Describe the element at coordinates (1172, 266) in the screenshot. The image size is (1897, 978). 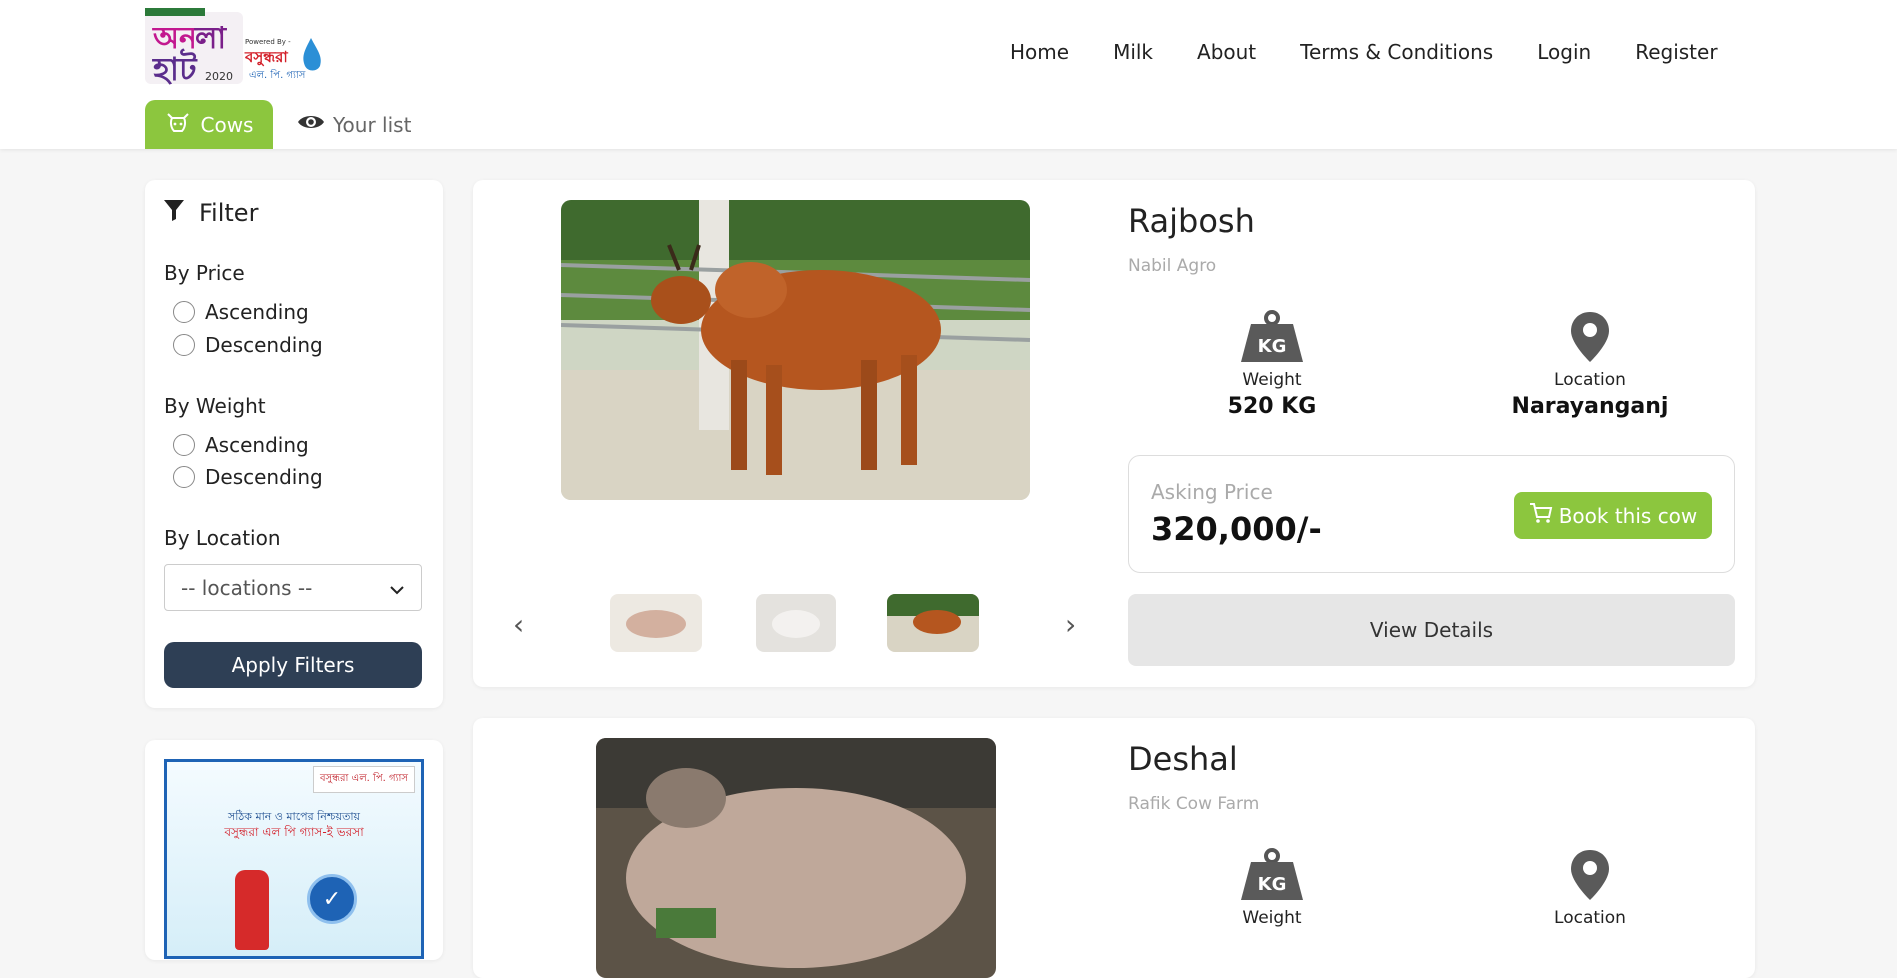
I see `farm-name: Nabil Agro` at that location.